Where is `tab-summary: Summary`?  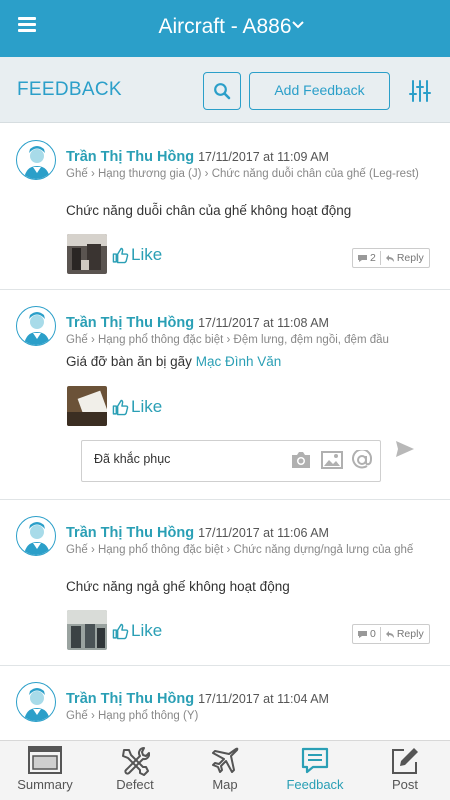 tab-summary: Summary is located at coordinates (45, 770).